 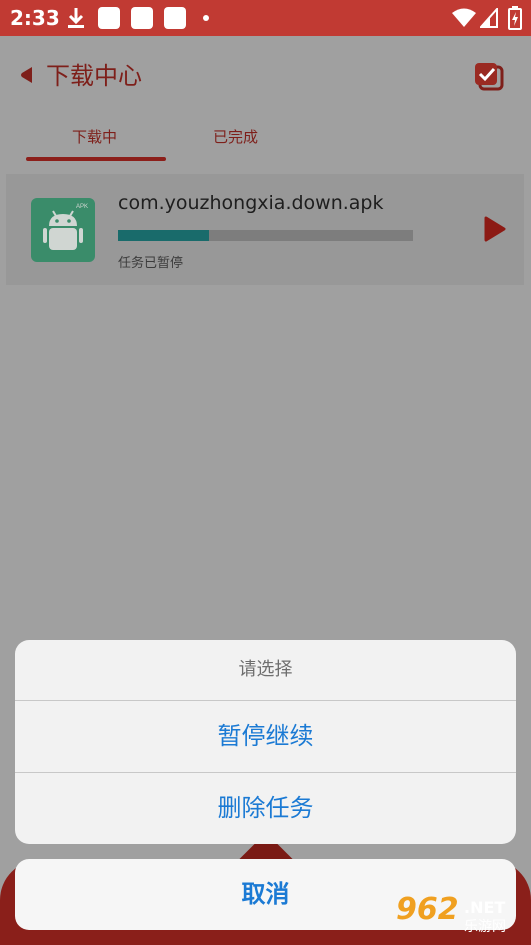 What do you see at coordinates (427, 909) in the screenshot?
I see `watermark-logo: 962` at bounding box center [427, 909].